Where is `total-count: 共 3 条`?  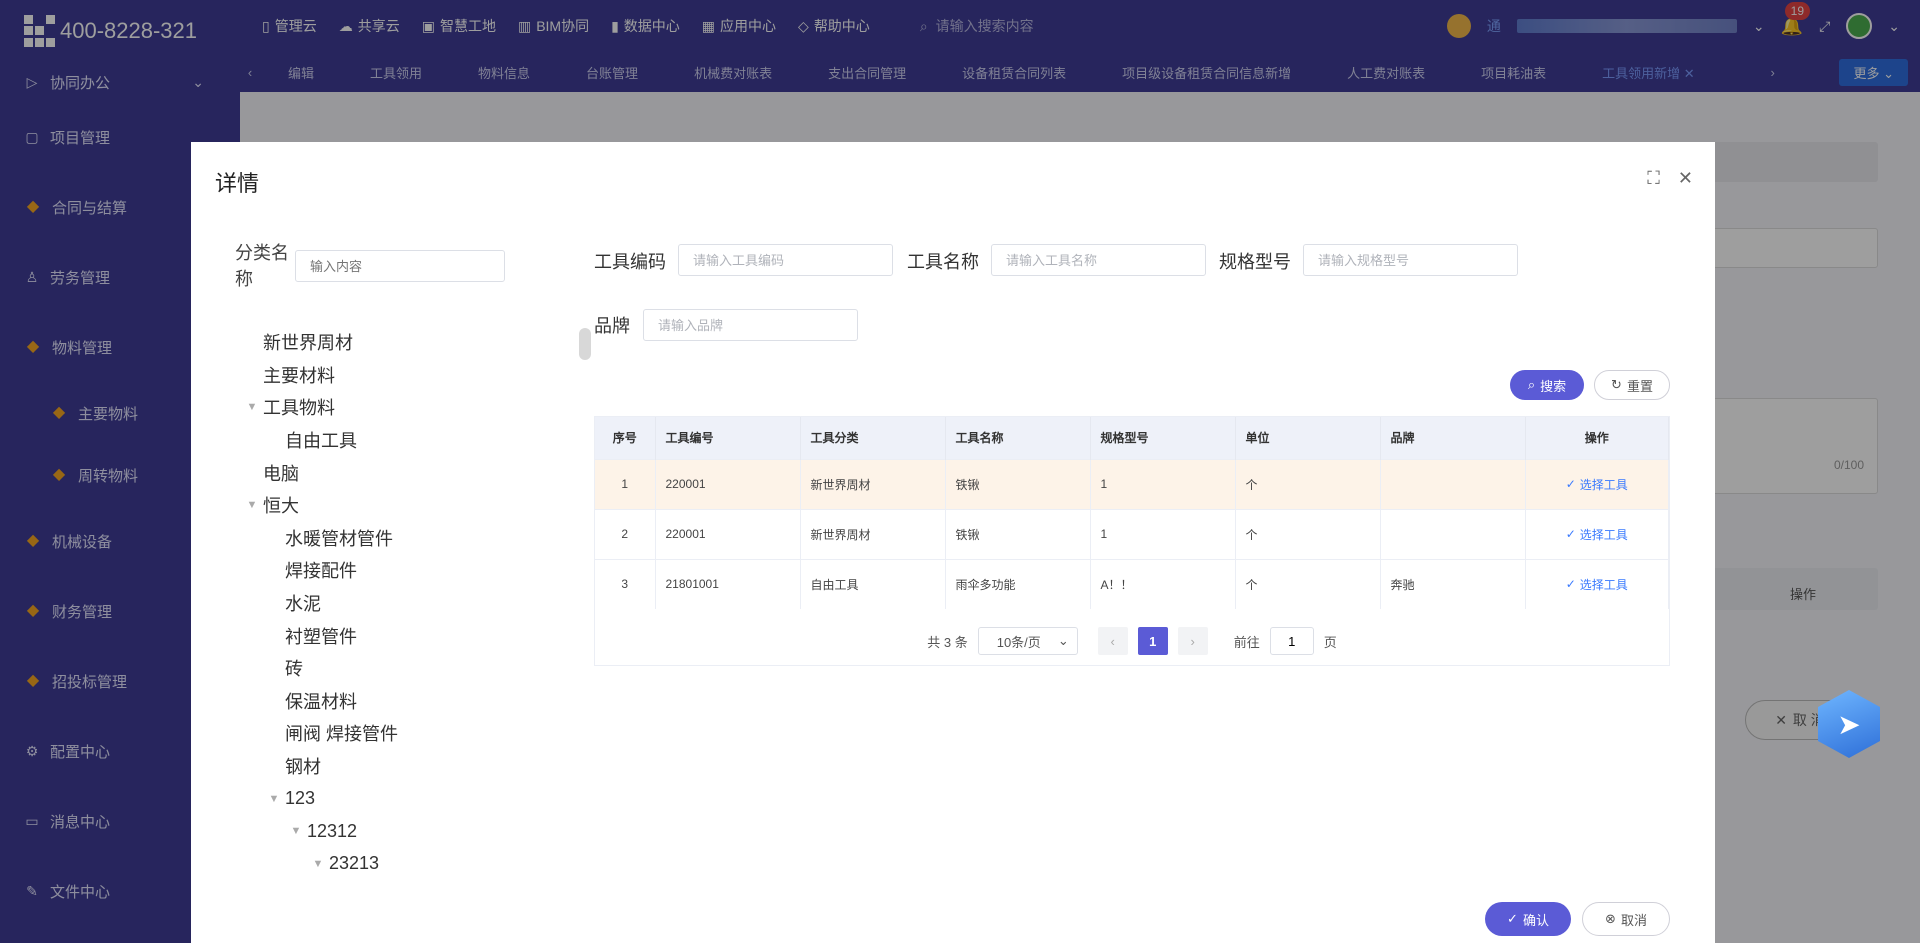 total-count: 共 3 条 is located at coordinates (947, 642).